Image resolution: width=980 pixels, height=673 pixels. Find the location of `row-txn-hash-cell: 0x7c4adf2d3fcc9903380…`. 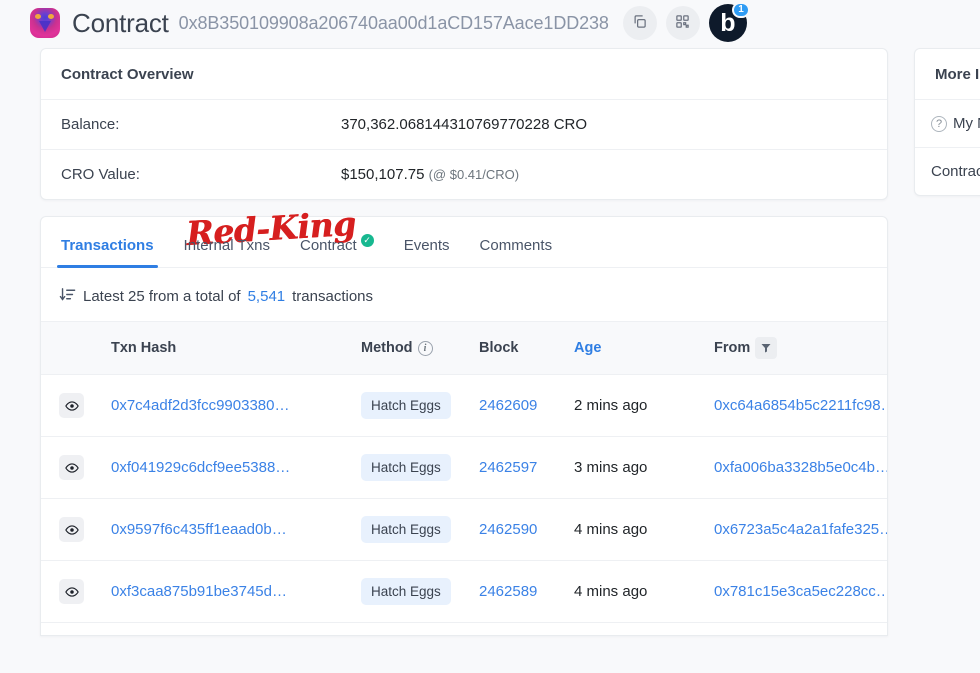

row-txn-hash-cell: 0x7c4adf2d3fcc9903380… is located at coordinates (228, 405).